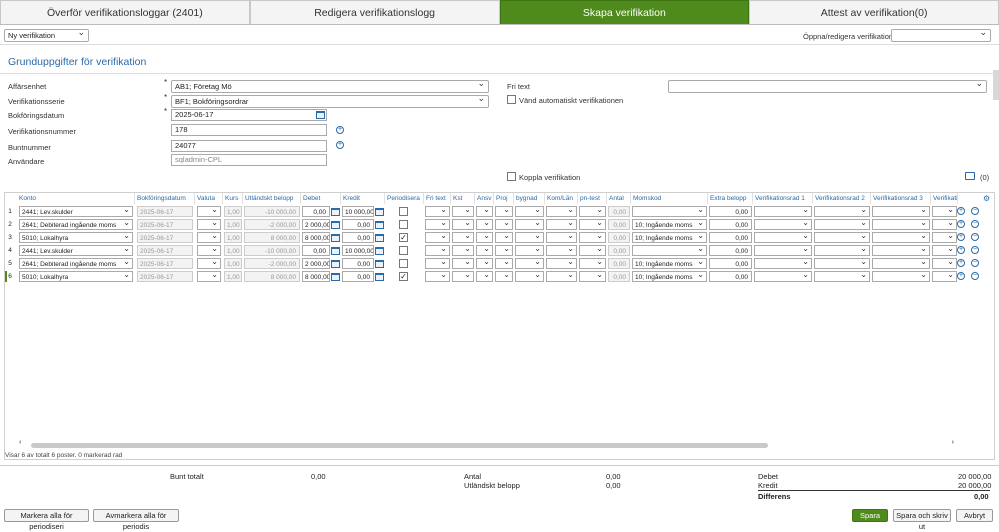  Describe the element at coordinates (316, 250) in the screenshot. I see `debet-input: 0,00` at that location.